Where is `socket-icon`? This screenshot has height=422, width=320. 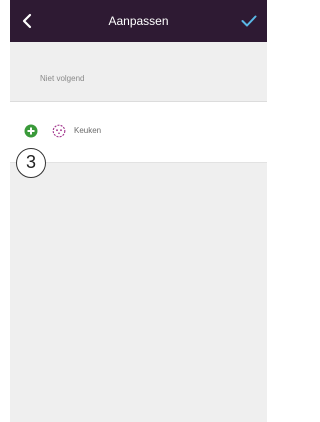 socket-icon is located at coordinates (59, 131).